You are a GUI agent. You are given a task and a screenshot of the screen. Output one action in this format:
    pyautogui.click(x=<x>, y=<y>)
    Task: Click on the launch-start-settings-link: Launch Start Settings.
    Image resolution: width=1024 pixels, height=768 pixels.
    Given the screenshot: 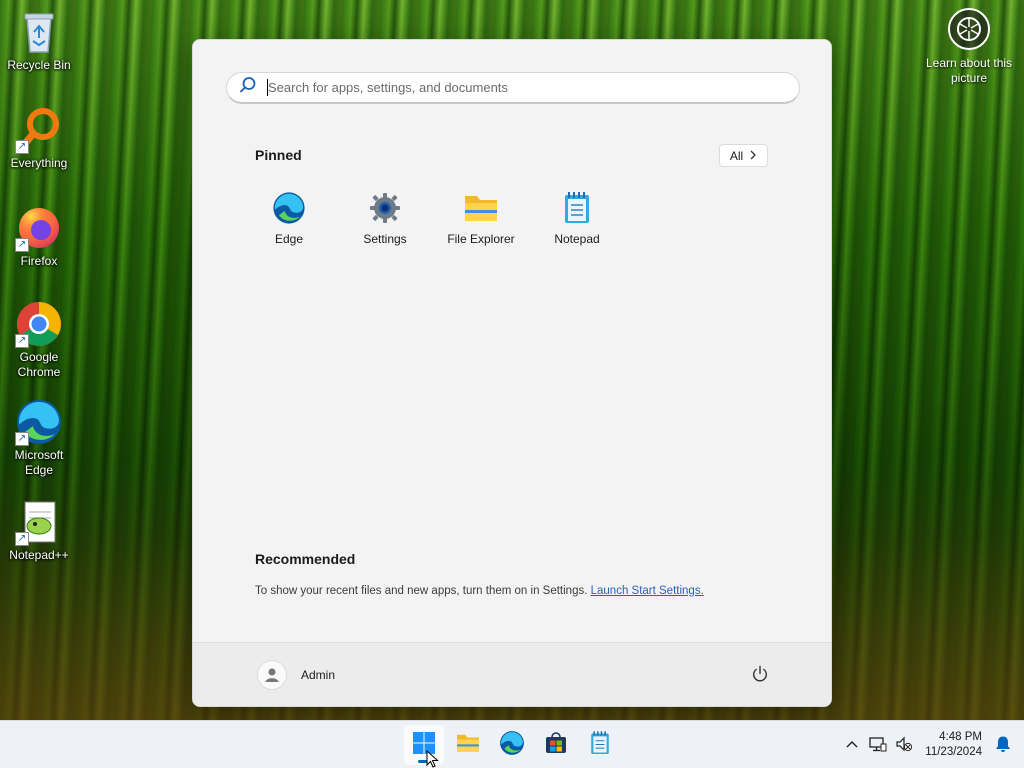 What is the action you would take?
    pyautogui.click(x=647, y=591)
    